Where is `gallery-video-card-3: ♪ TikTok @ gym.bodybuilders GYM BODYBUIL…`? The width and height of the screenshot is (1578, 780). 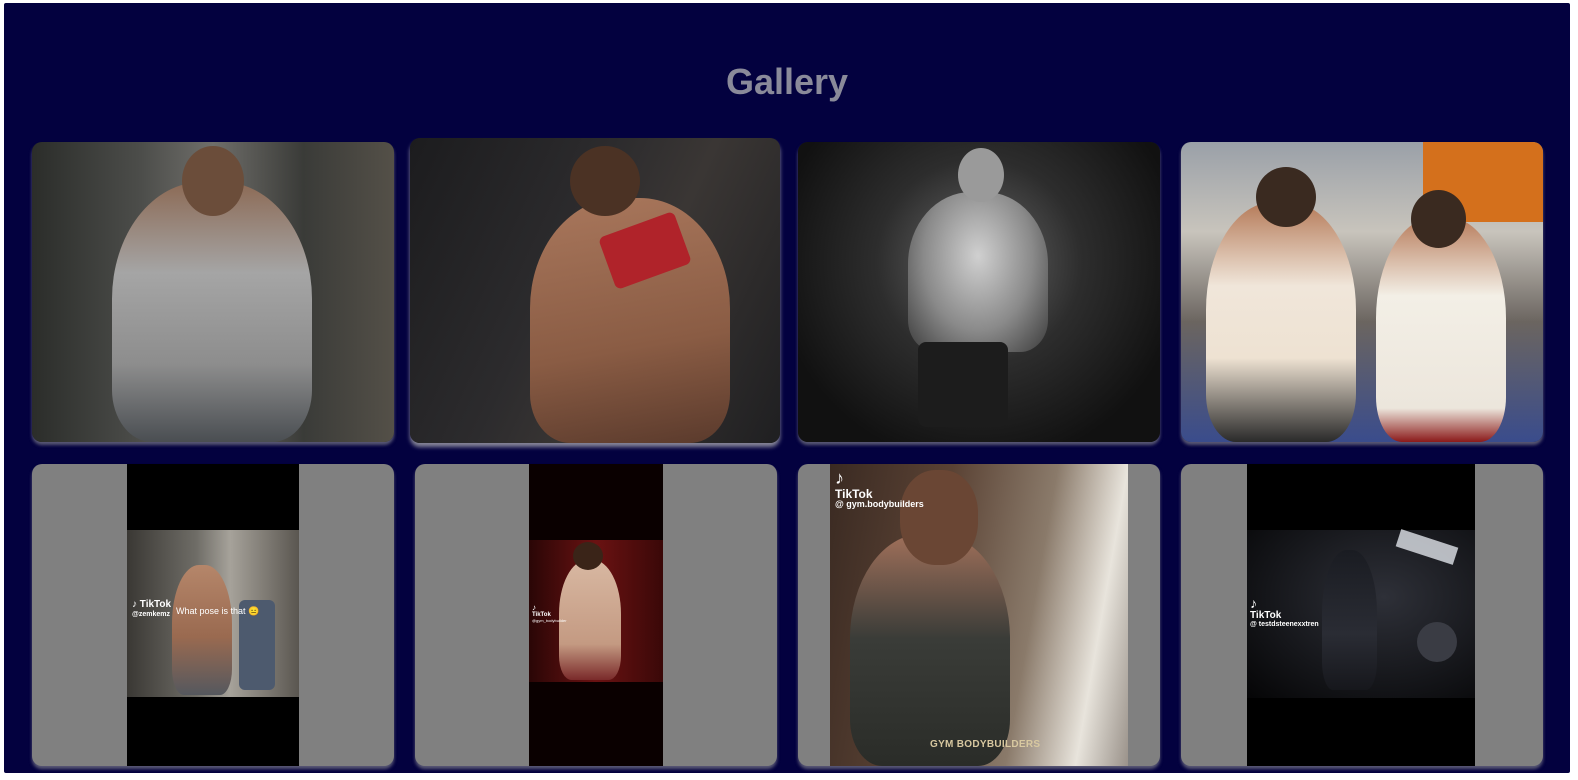
gallery-video-card-3: ♪ TikTok @ gym.bodybuilders GYM BODYBUIL… is located at coordinates (979, 615).